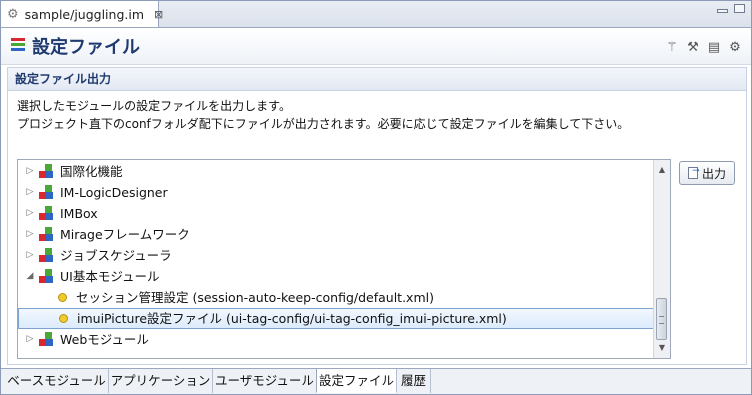 Image resolution: width=752 pixels, height=395 pixels. I want to click on scroll-up-icon: ▲, so click(662, 170).